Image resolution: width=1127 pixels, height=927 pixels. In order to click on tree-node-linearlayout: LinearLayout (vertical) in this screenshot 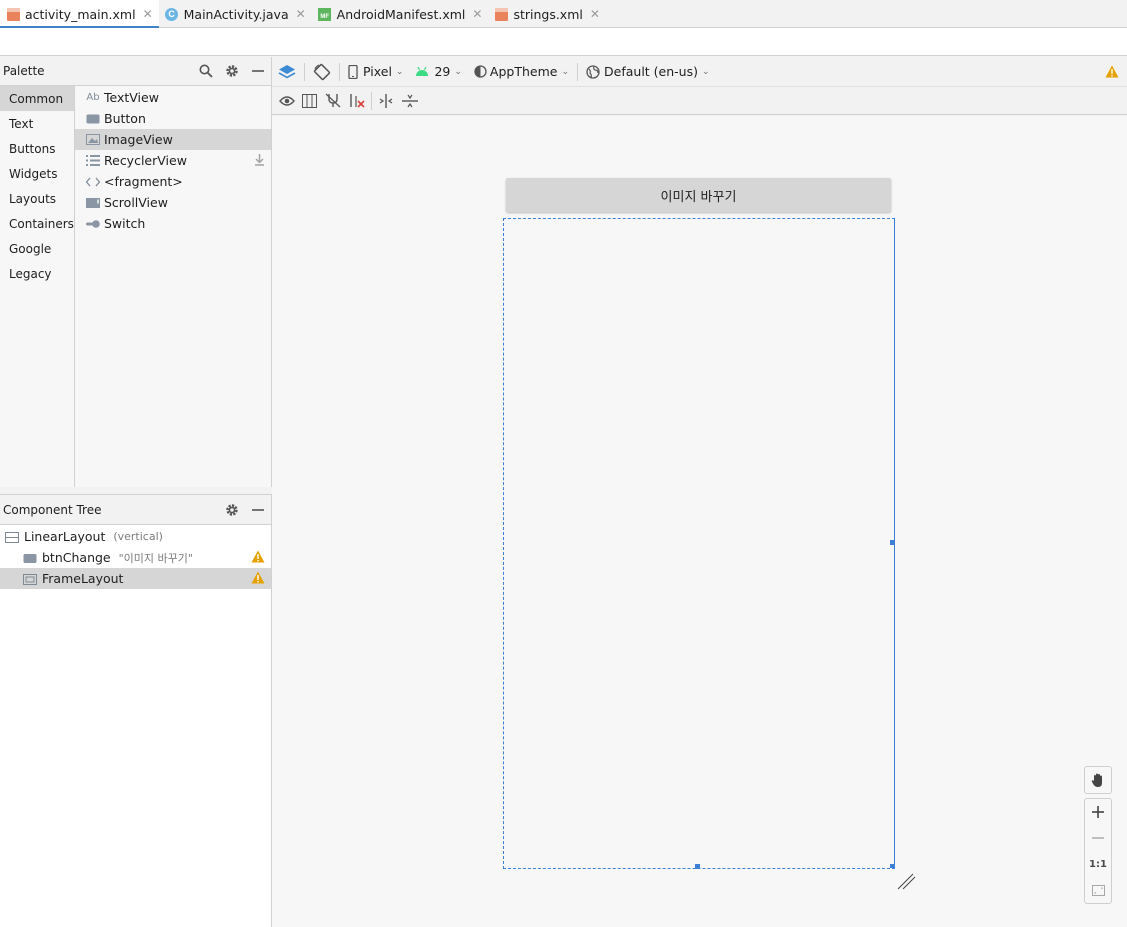, I will do `click(135, 536)`.